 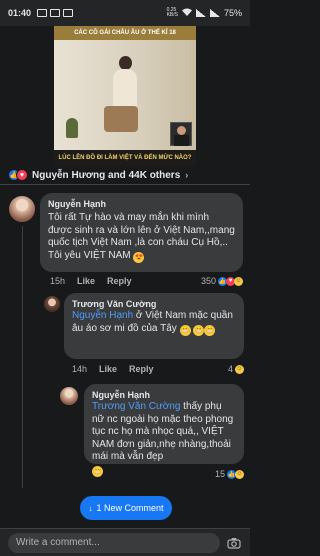 What do you see at coordinates (168, 474) in the screenshot?
I see `comment-actions: 15 👍 ☺` at bounding box center [168, 474].